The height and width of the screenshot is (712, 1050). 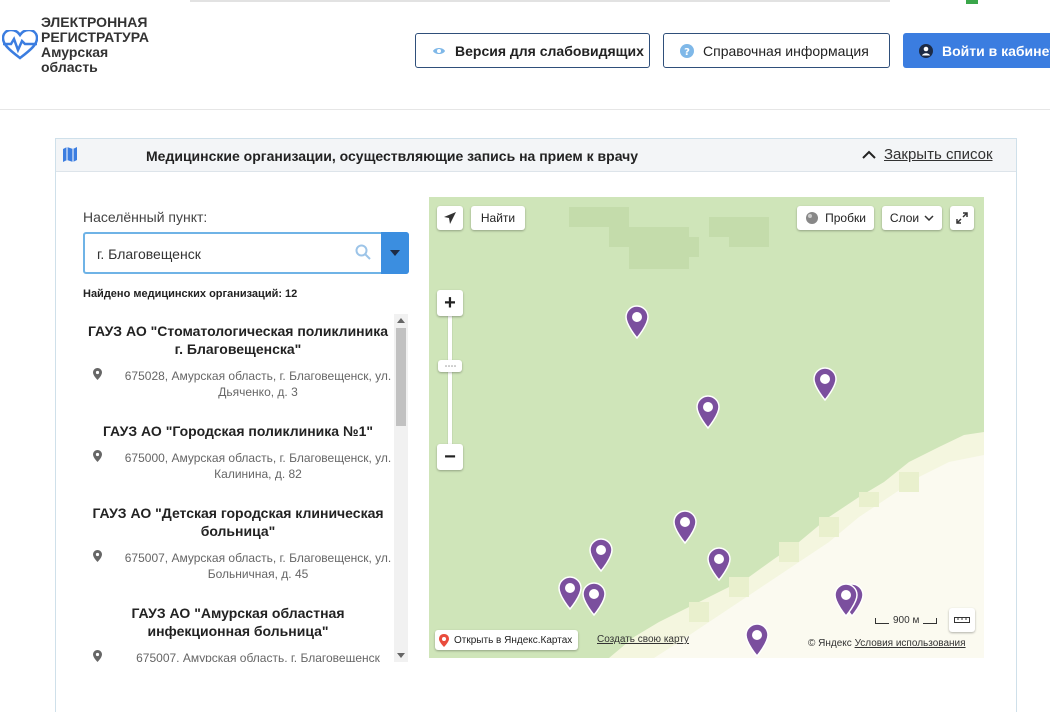 What do you see at coordinates (938, 154) in the screenshot?
I see `close-list-label: Закрыть список` at bounding box center [938, 154].